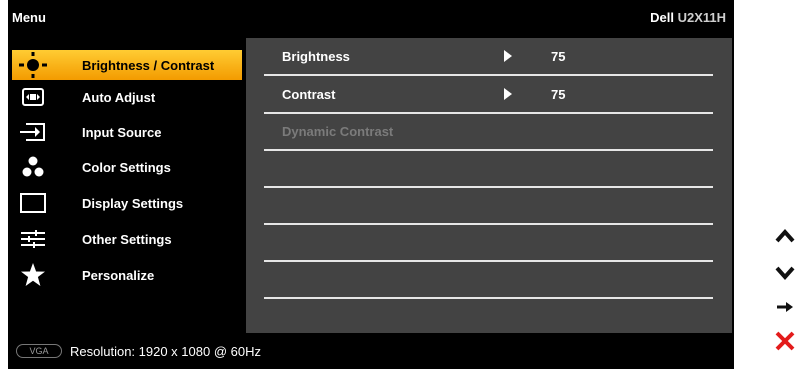 The height and width of the screenshot is (369, 804). What do you see at coordinates (785, 272) in the screenshot?
I see `down-icon` at bounding box center [785, 272].